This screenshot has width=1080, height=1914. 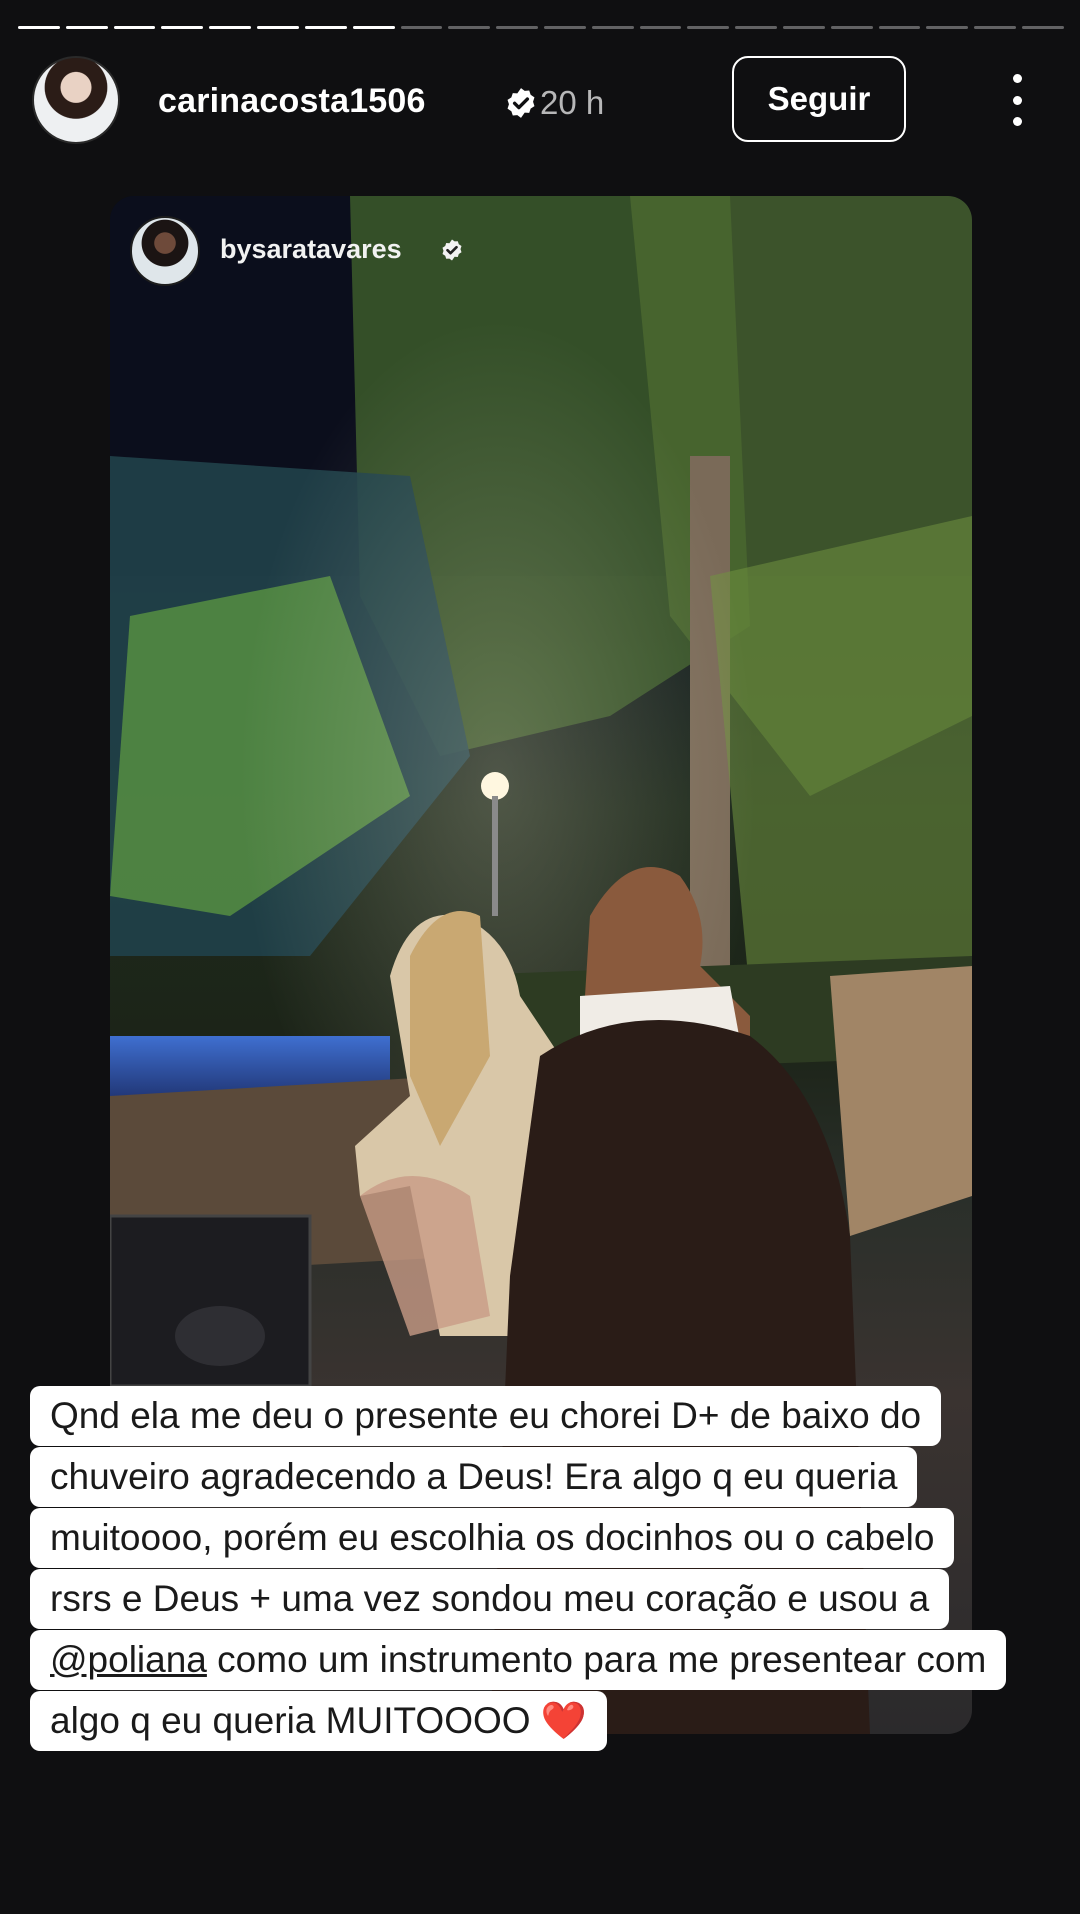 I want to click on story-header: carinacosta1506 20 h Seguir, so click(x=544, y=101).